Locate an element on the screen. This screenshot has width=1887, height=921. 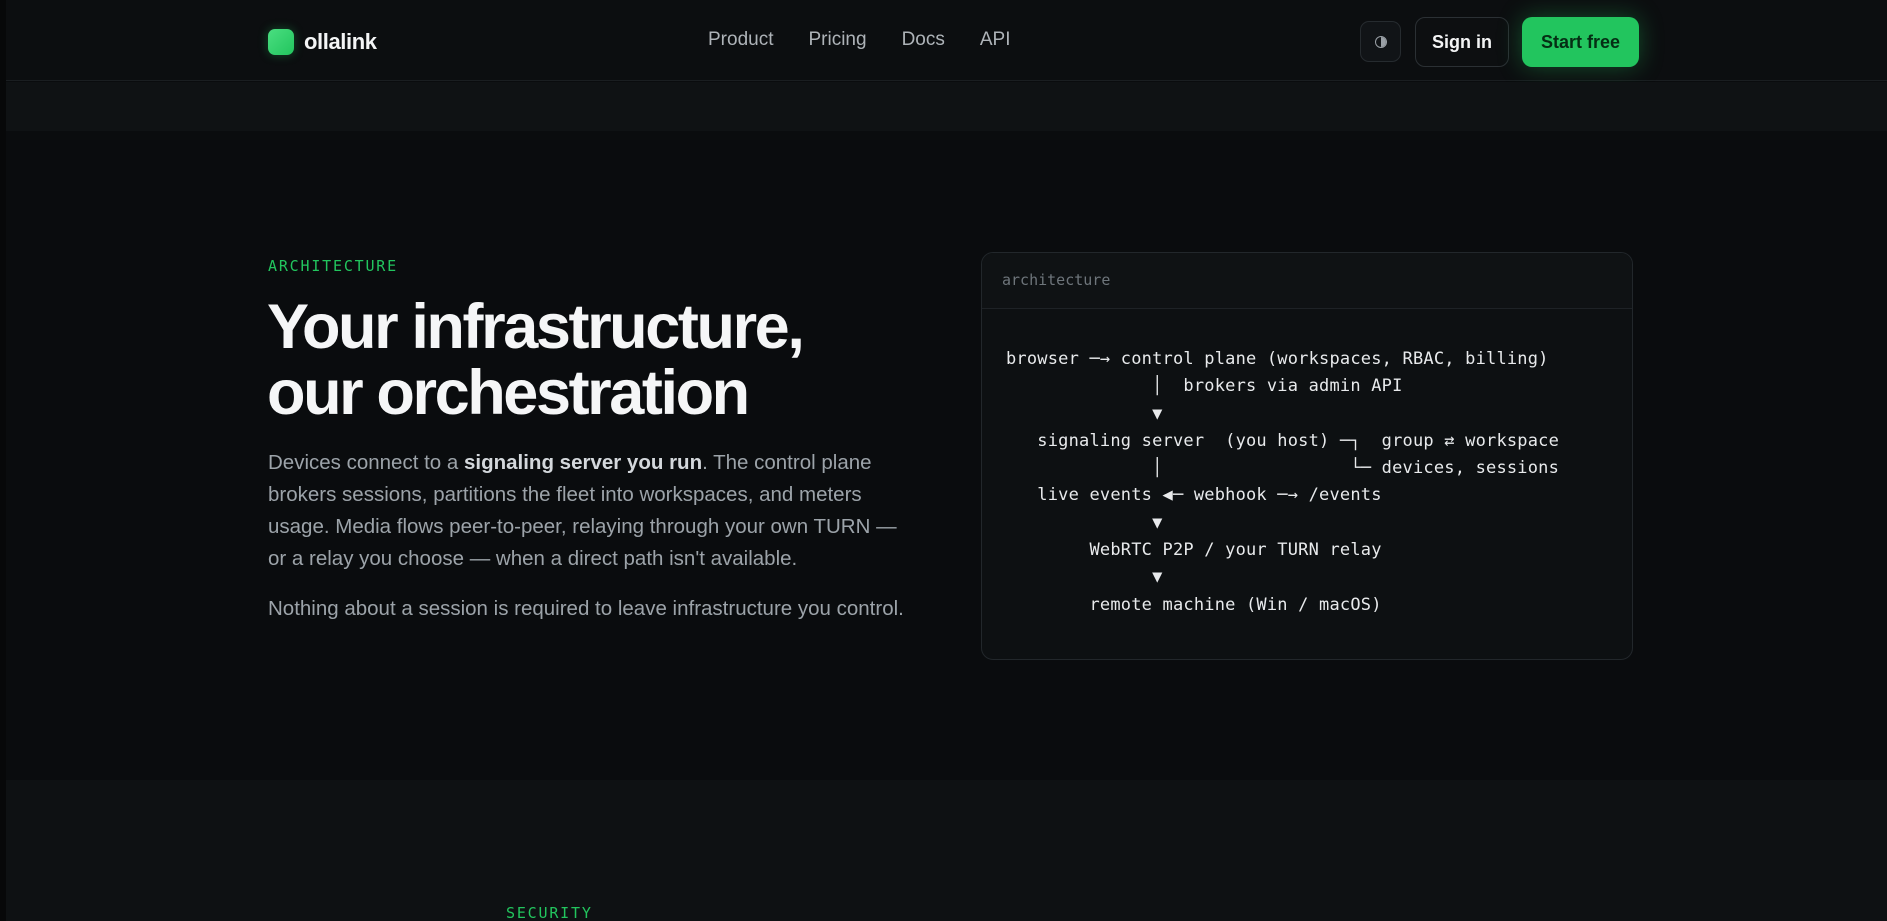
theme-toggle-button is located at coordinates (1380, 41).